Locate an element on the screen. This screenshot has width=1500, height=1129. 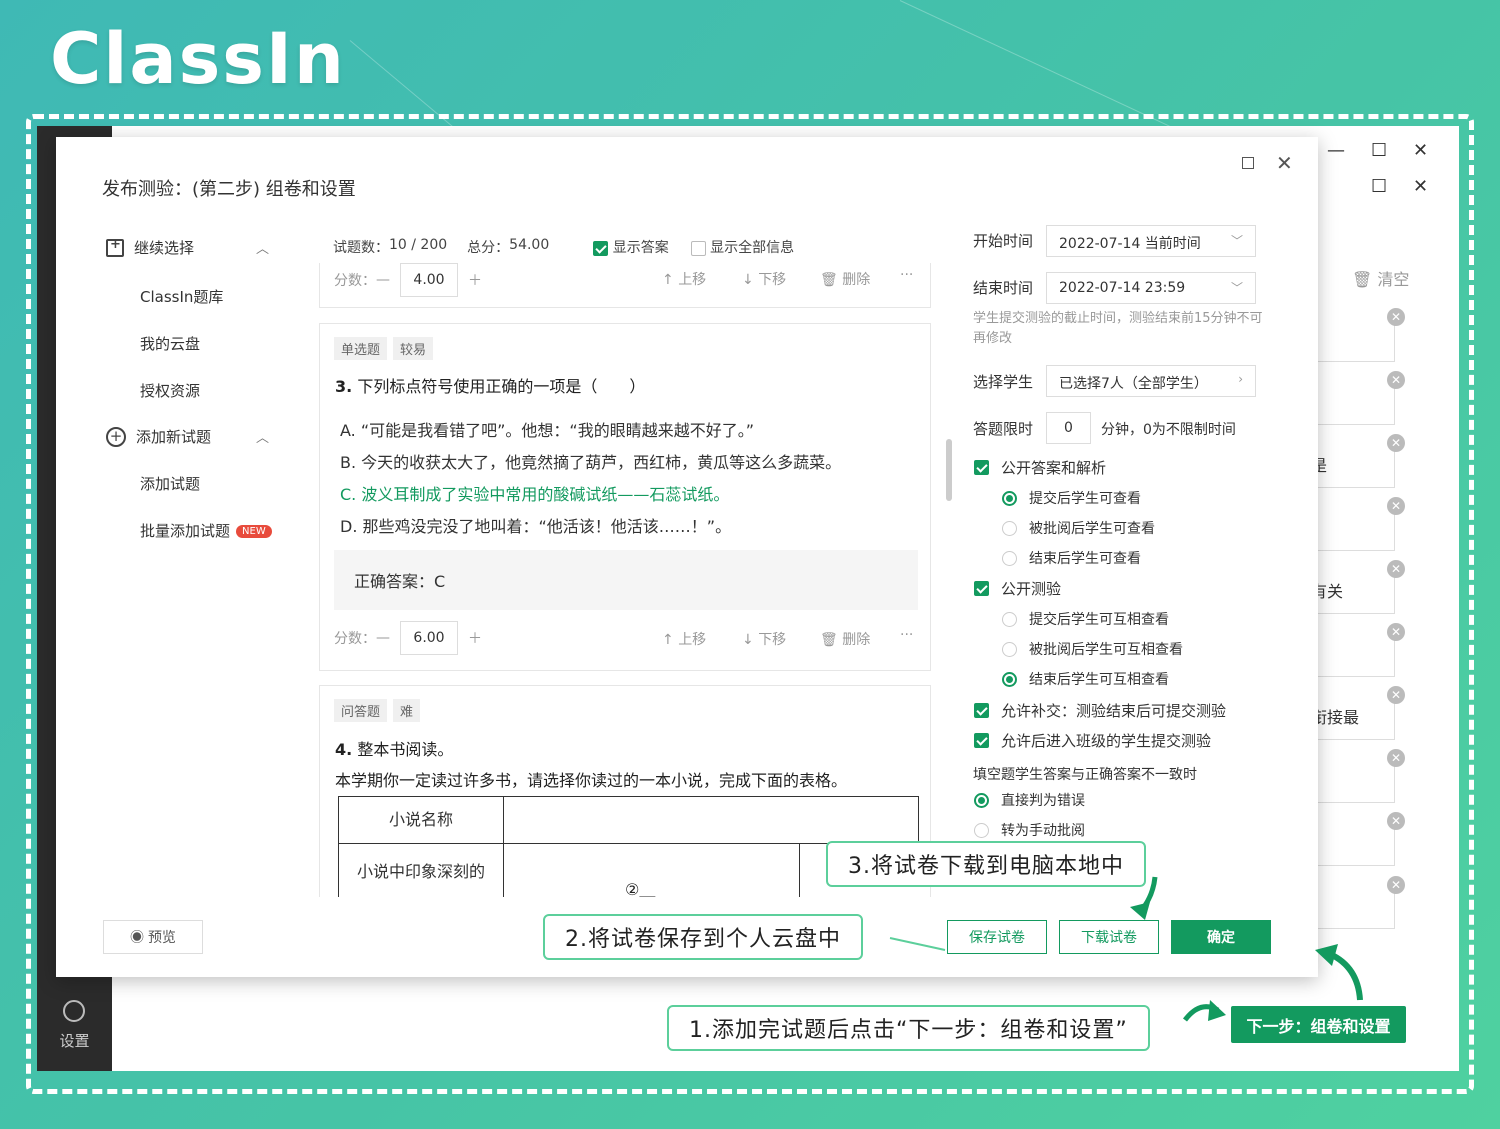
new-badge: NEW is located at coordinates (254, 531).